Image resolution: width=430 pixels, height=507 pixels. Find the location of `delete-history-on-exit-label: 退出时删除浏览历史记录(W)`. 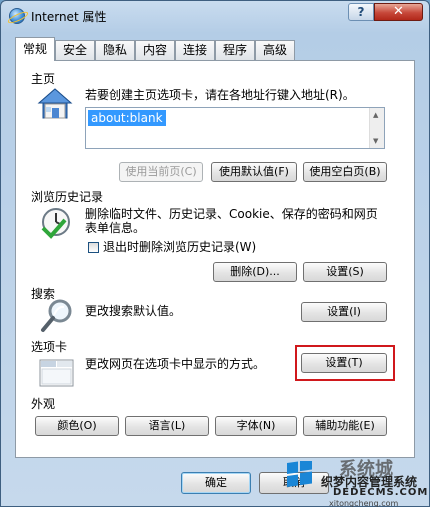

delete-history-on-exit-label: 退出时删除浏览历史记录(W) is located at coordinates (179, 247).